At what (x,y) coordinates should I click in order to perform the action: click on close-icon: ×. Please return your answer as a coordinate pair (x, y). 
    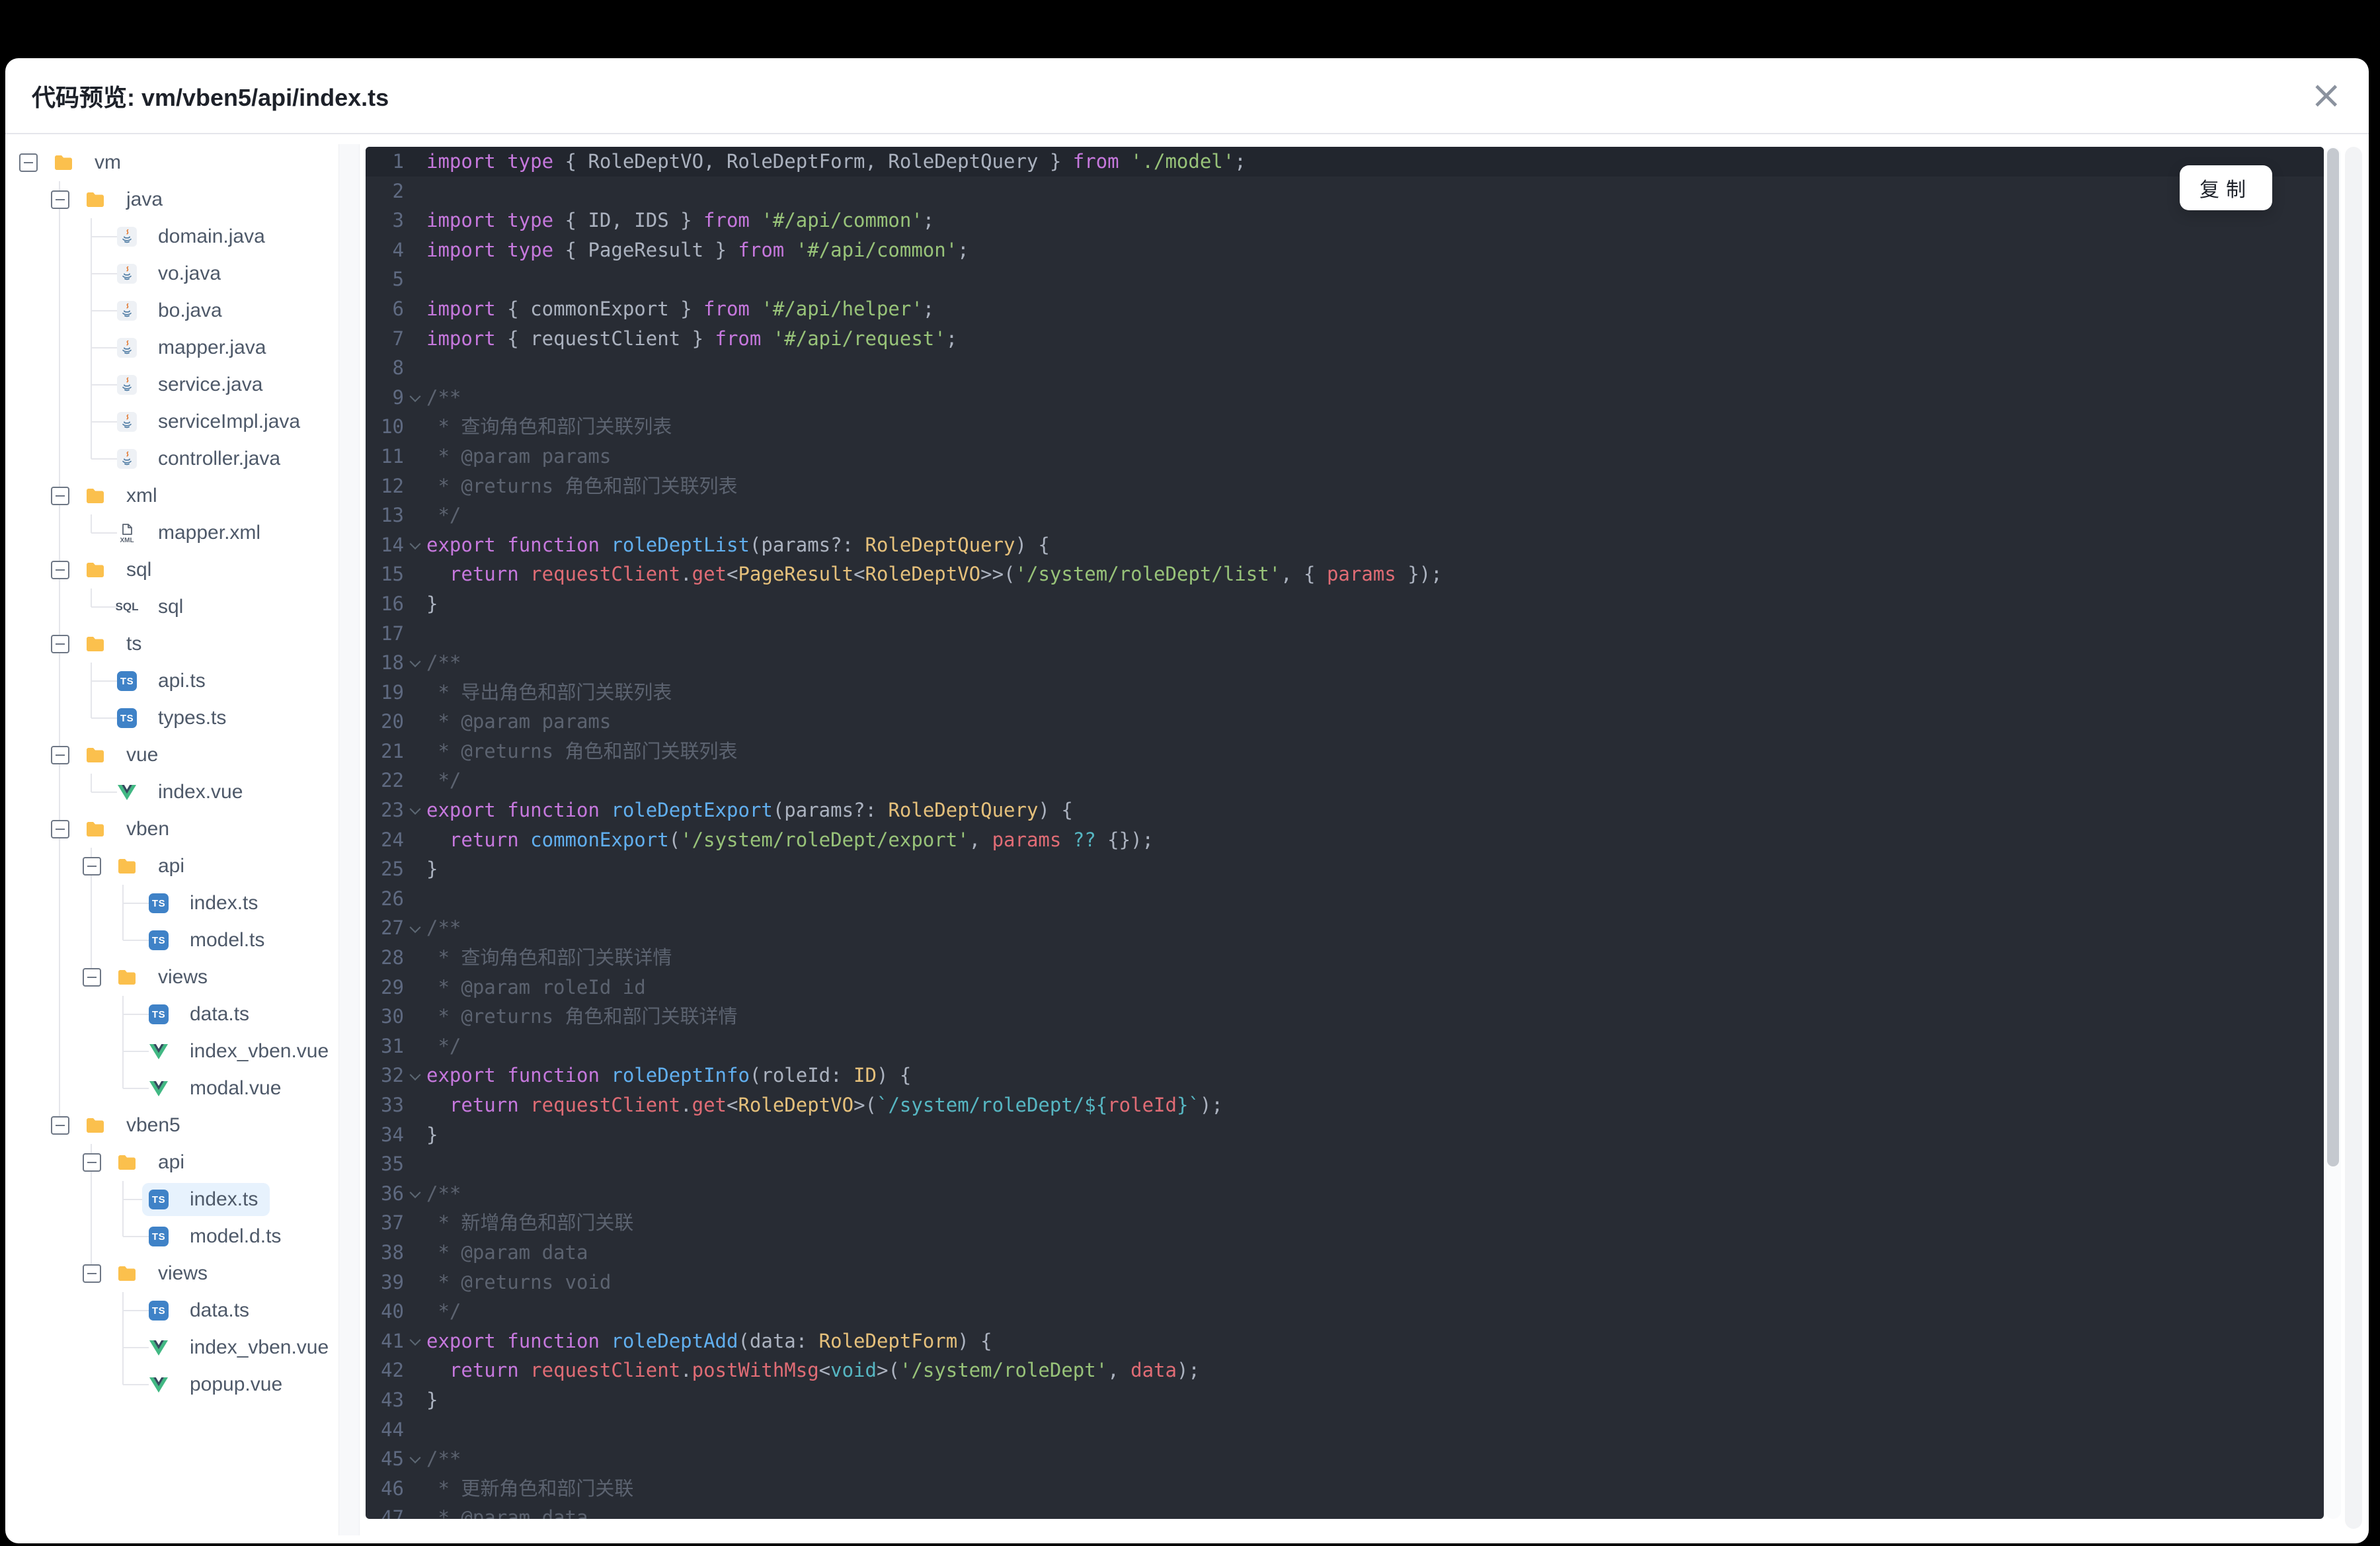
    Looking at the image, I should click on (2326, 94).